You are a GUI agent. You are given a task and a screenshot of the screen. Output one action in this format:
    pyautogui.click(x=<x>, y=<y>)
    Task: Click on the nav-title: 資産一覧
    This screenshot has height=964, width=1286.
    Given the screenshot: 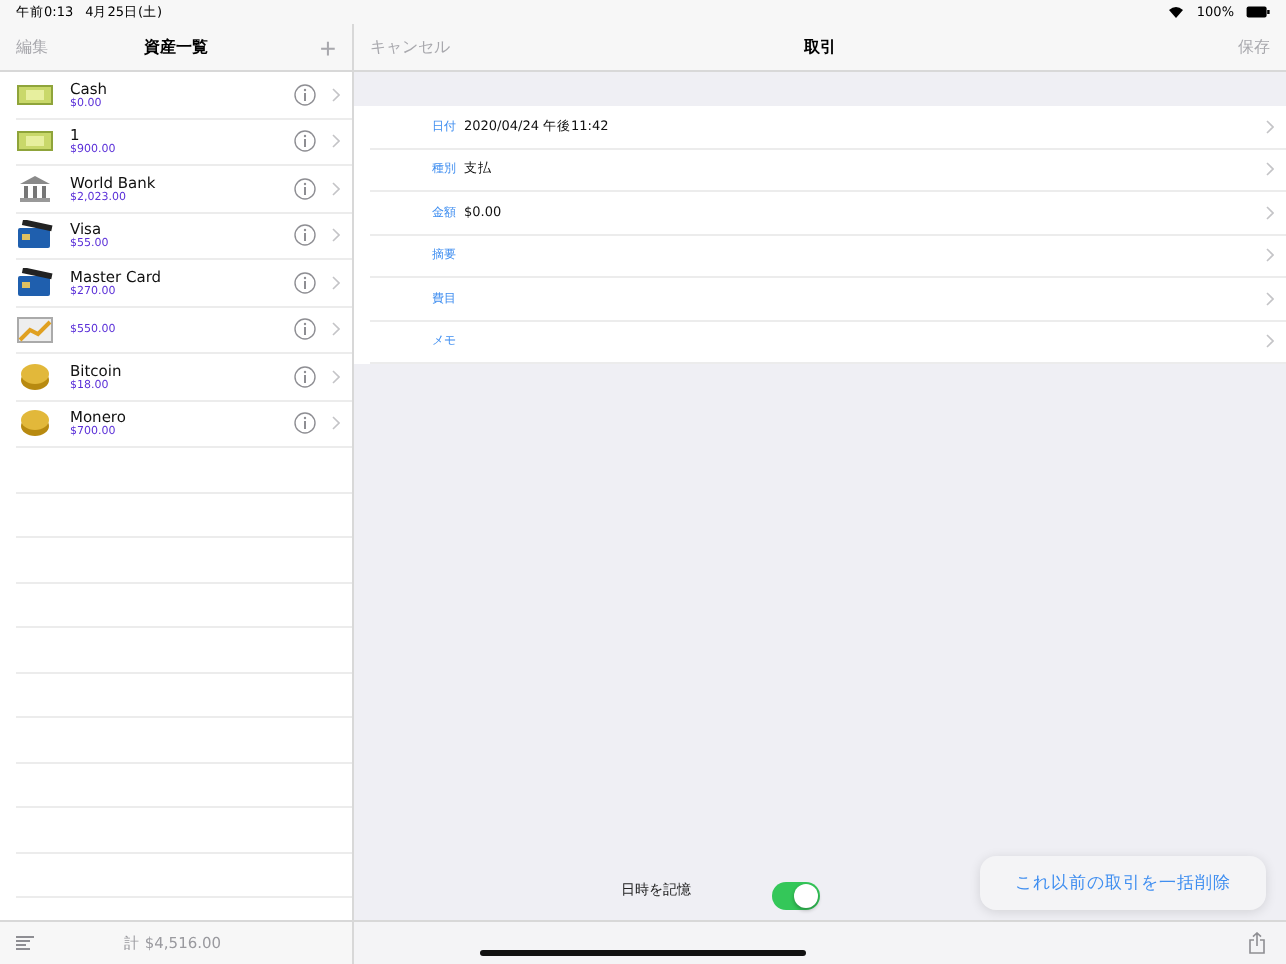 What is the action you would take?
    pyautogui.click(x=176, y=47)
    